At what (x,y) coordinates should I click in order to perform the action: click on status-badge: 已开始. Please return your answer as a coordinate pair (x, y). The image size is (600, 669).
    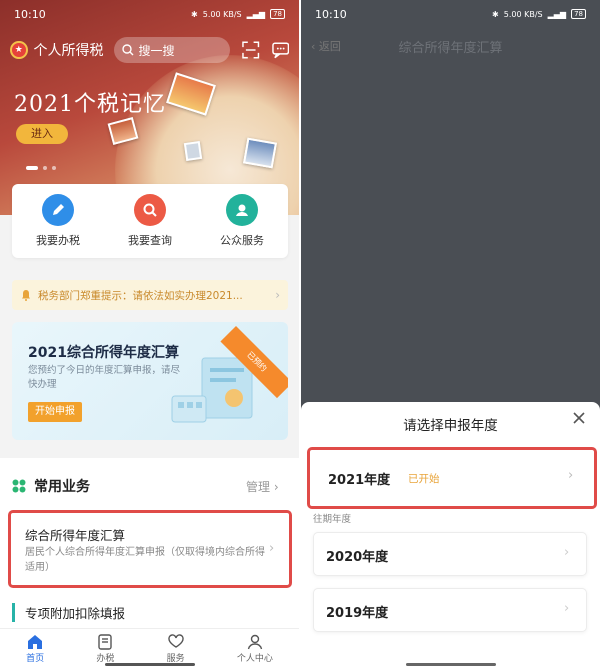
    Looking at the image, I should click on (424, 479).